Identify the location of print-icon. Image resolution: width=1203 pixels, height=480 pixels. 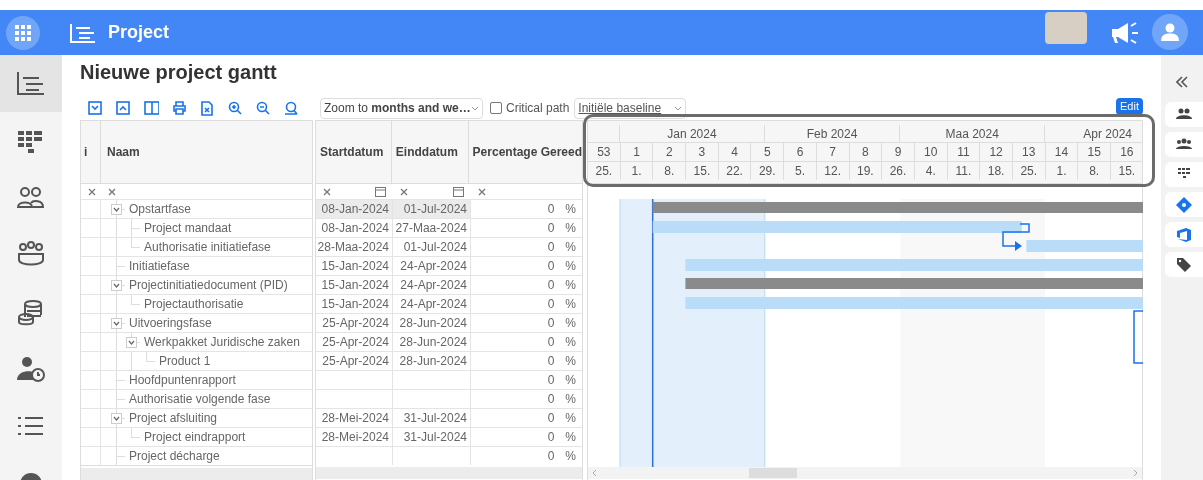
(179, 108).